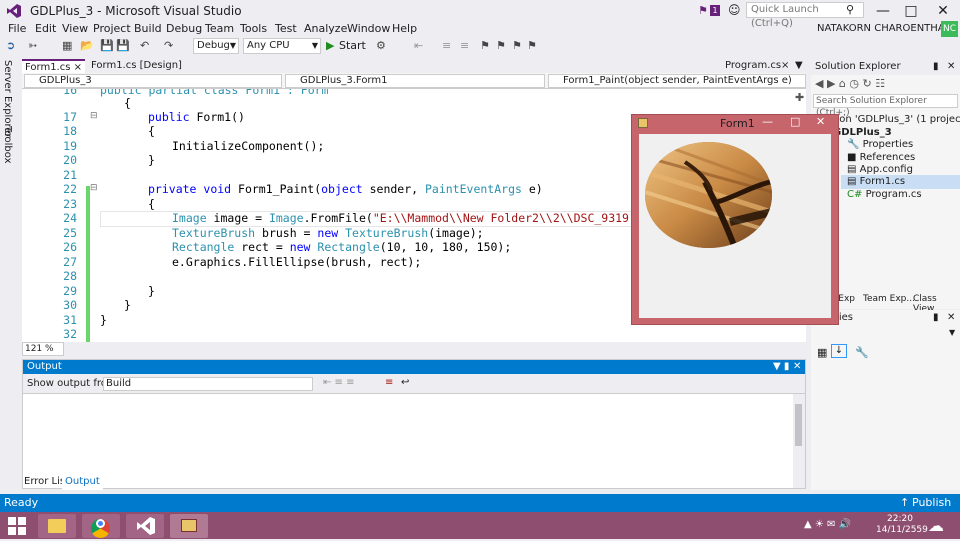  What do you see at coordinates (446, 46) in the screenshot?
I see `indent-icon: ≡` at bounding box center [446, 46].